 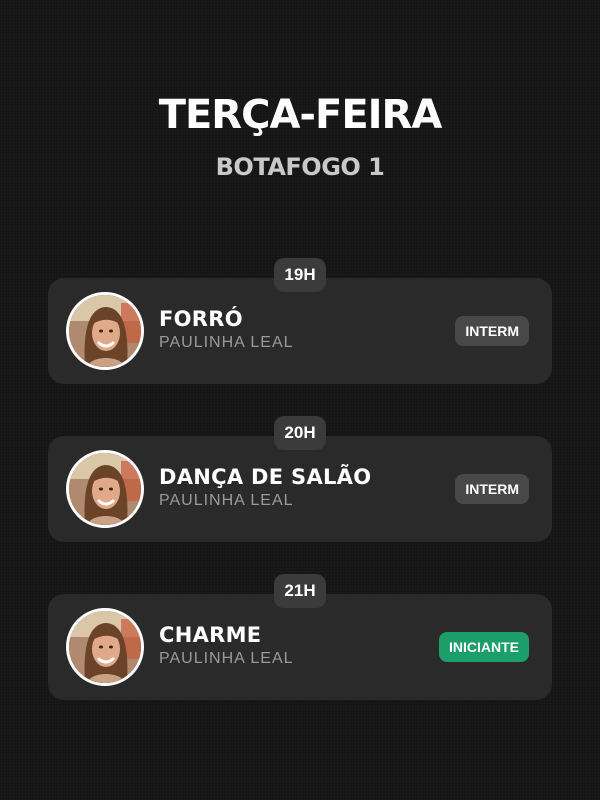 What do you see at coordinates (300, 591) in the screenshot?
I see `time-chip: 21H` at bounding box center [300, 591].